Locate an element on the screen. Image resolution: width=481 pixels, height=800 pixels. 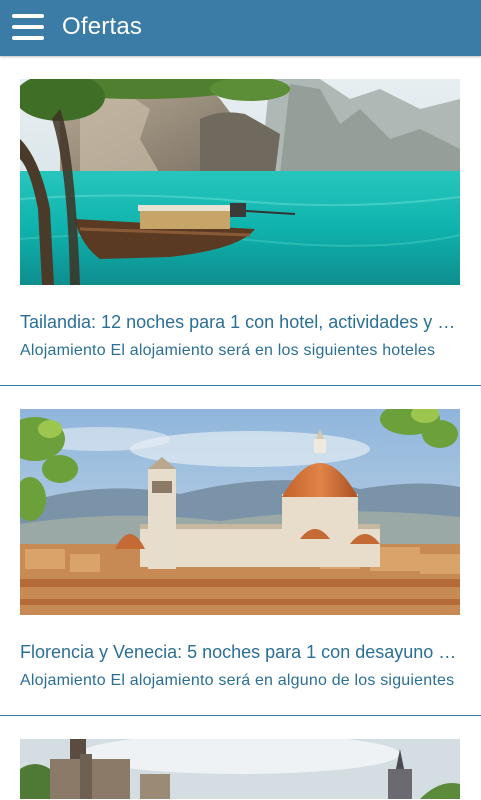
offer-card-partial is located at coordinates (240, 757).